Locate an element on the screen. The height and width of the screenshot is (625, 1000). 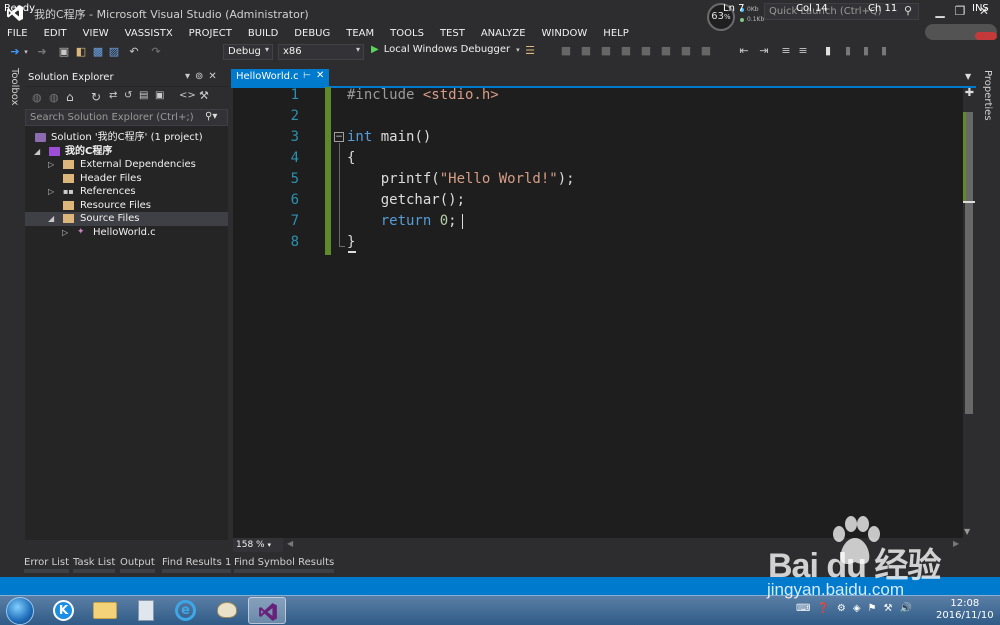
solution-explorer-search-input: Search Solution Explorer (Ctrl+;) is located at coordinates (126, 117).